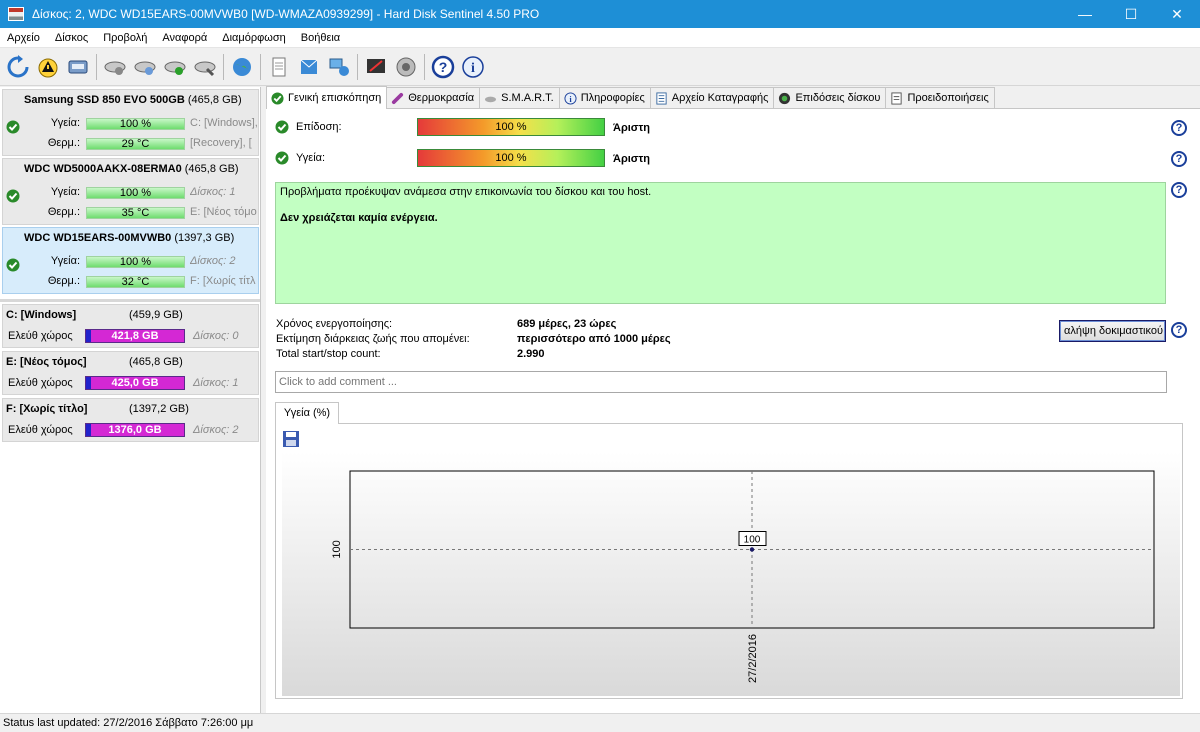 This screenshot has height=732, width=1200. What do you see at coordinates (77, 66) in the screenshot?
I see `disk-info-icon` at bounding box center [77, 66].